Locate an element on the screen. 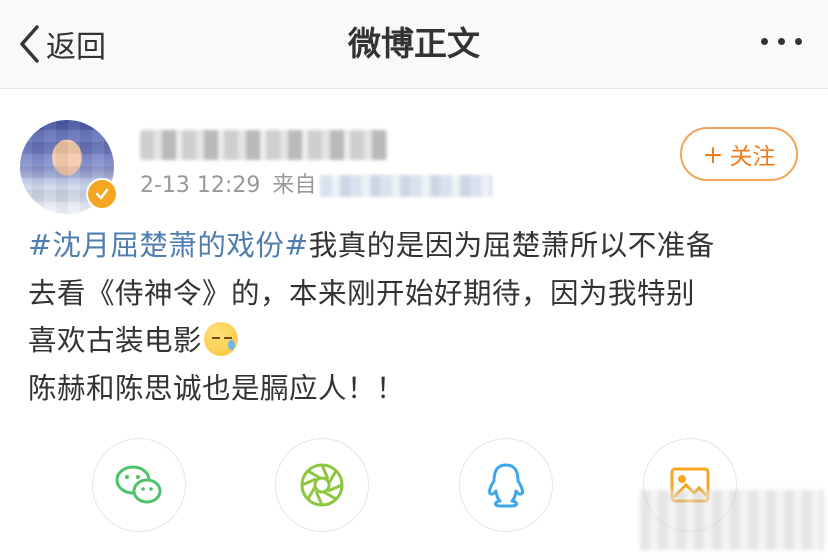  sweat-emoji-icon is located at coordinates (221, 339).